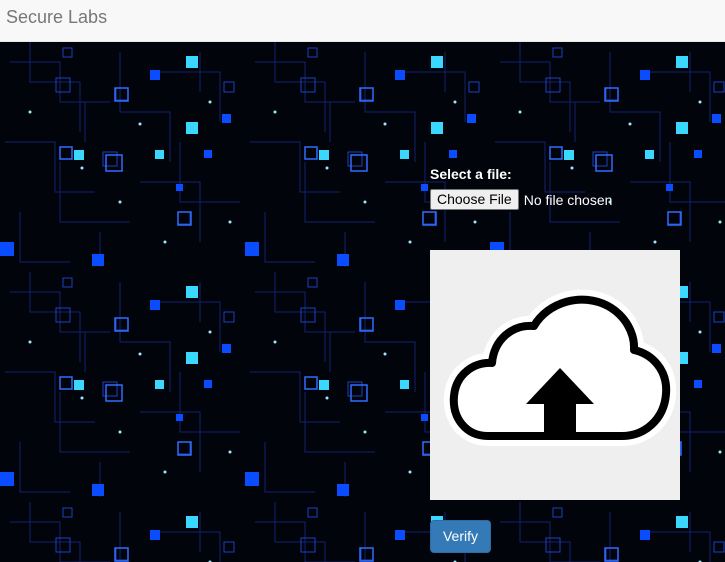 The width and height of the screenshot is (725, 562). I want to click on choose-file-button: Choose File, so click(474, 199).